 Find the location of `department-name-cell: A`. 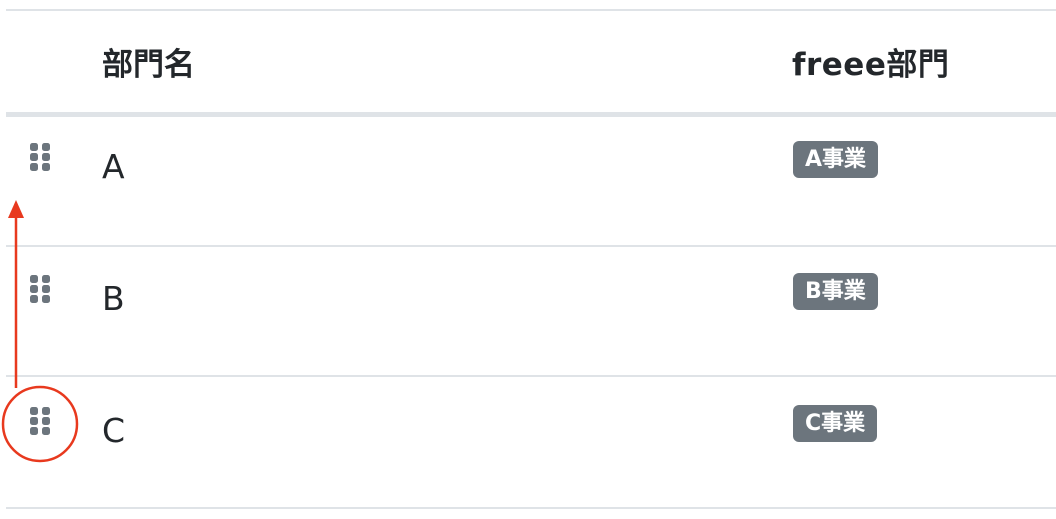

department-name-cell: A is located at coordinates (113, 166).